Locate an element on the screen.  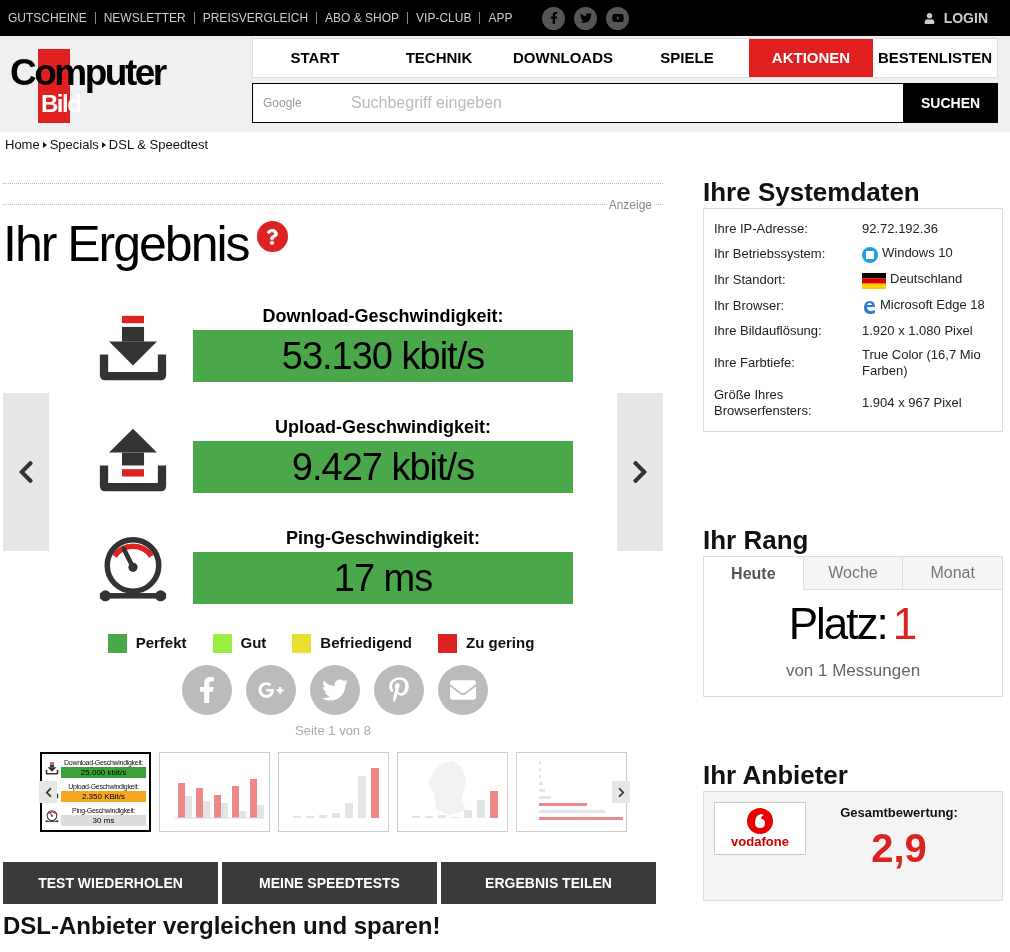
search-provider-label: Google is located at coordinates (283, 103).